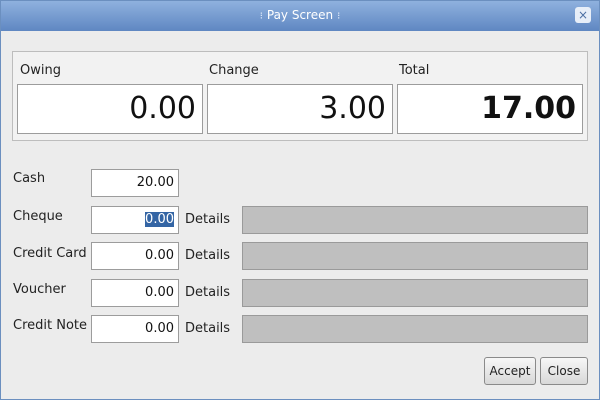  I want to click on credit-note-details-field, so click(415, 329).